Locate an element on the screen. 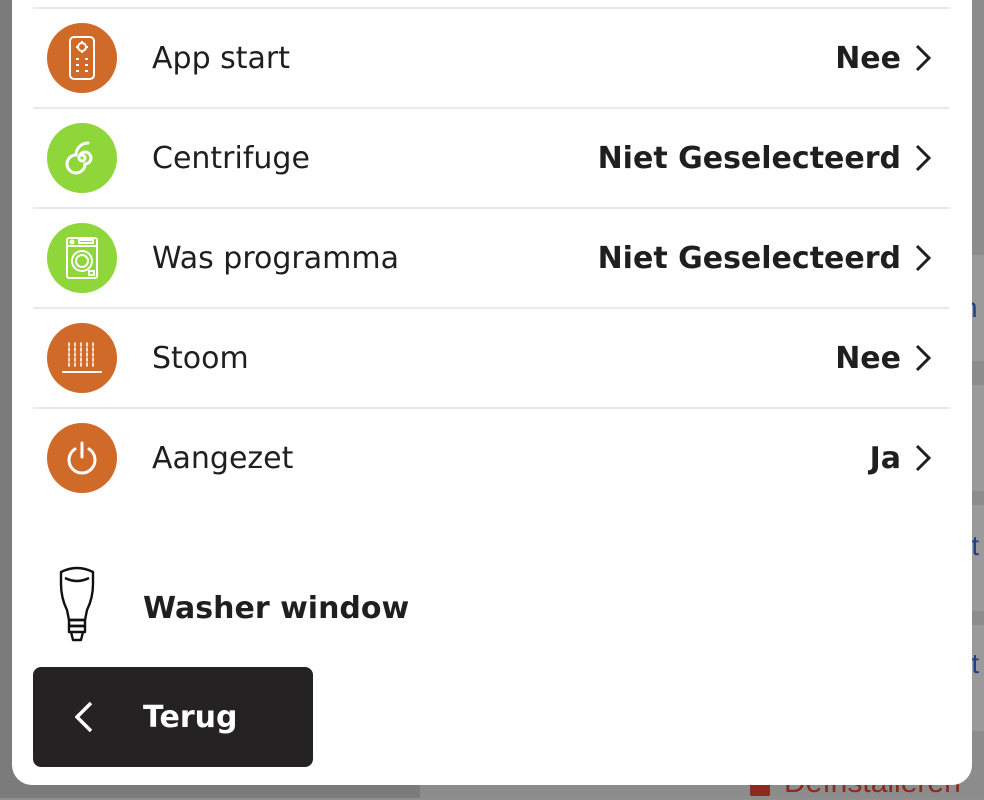  power-icon is located at coordinates (82, 458).